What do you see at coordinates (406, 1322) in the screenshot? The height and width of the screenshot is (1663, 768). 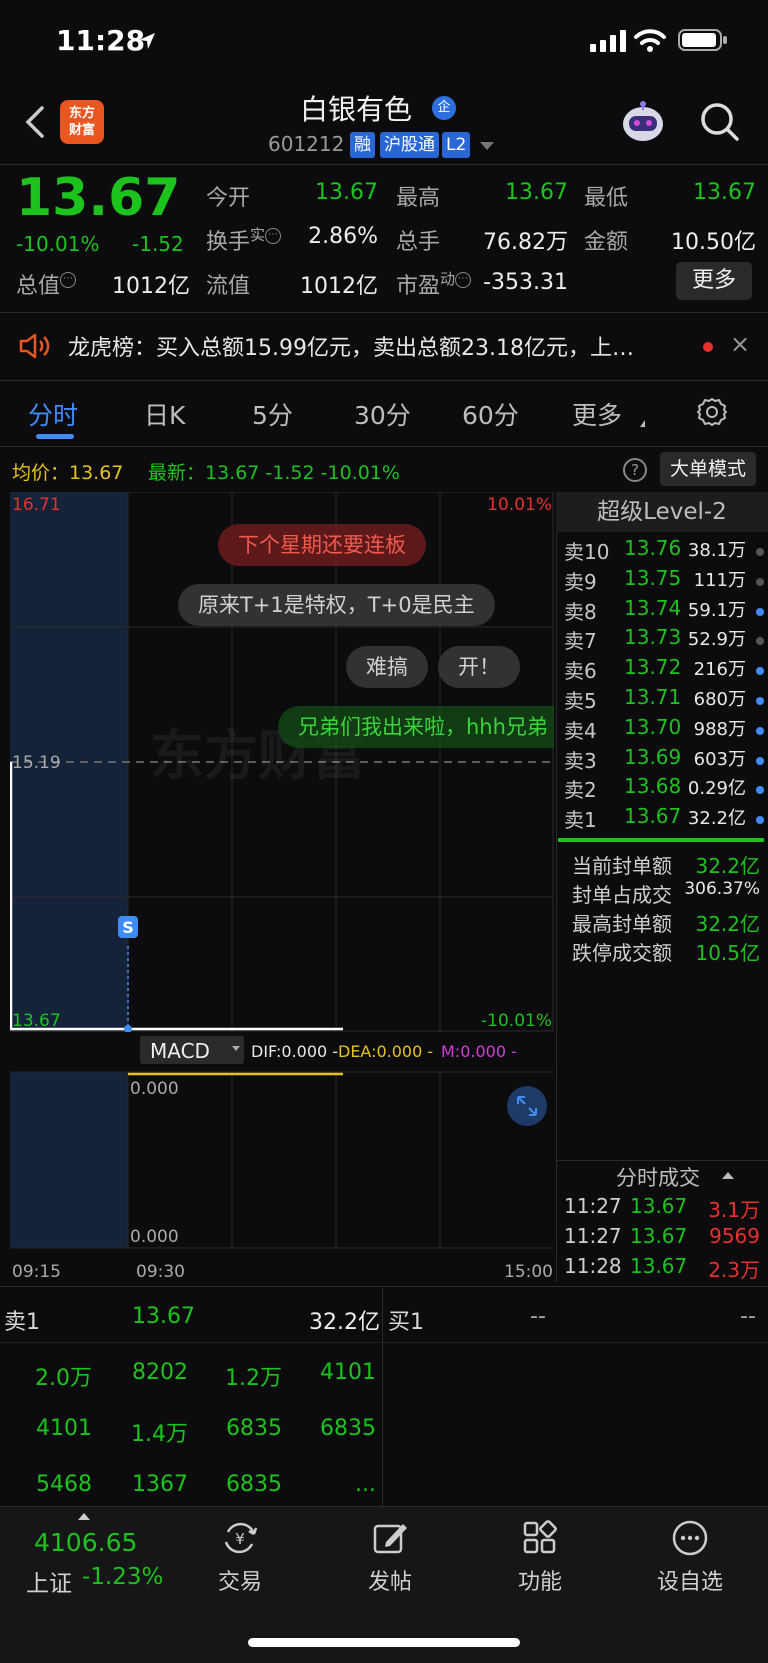 I see `buy1-label: 买1` at bounding box center [406, 1322].